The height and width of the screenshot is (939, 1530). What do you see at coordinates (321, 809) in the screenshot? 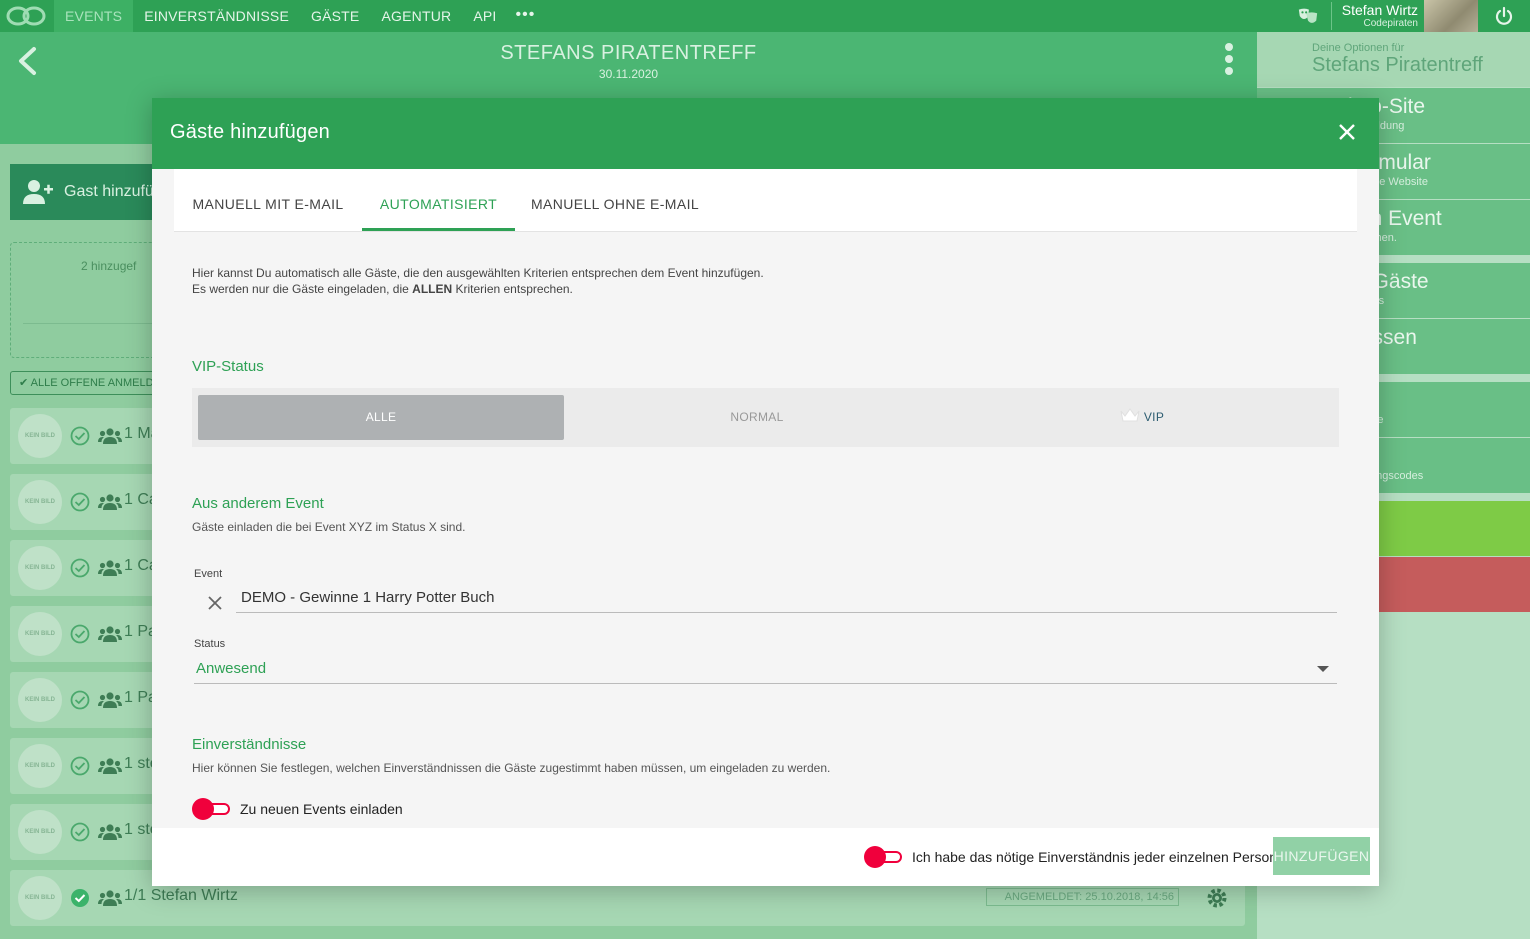
I see `invite-new-events-label: Zu neuen Events einladen` at bounding box center [321, 809].